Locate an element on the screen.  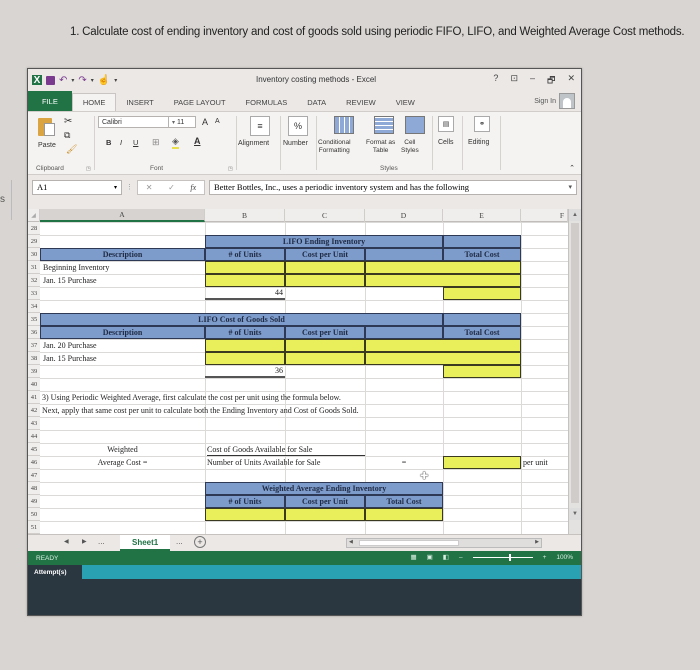
enter-icon: ✓ is located at coordinates (171, 187).